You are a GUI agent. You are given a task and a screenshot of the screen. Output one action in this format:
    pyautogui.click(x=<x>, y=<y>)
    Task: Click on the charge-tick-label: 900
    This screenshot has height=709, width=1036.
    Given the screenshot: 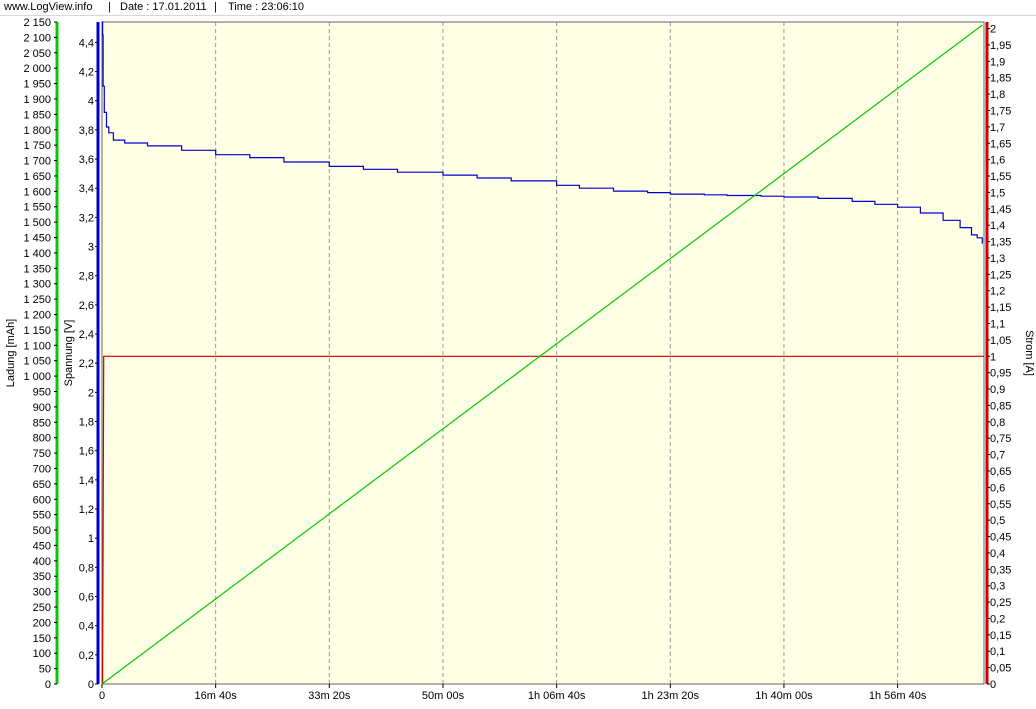 What is the action you would take?
    pyautogui.click(x=42, y=408)
    